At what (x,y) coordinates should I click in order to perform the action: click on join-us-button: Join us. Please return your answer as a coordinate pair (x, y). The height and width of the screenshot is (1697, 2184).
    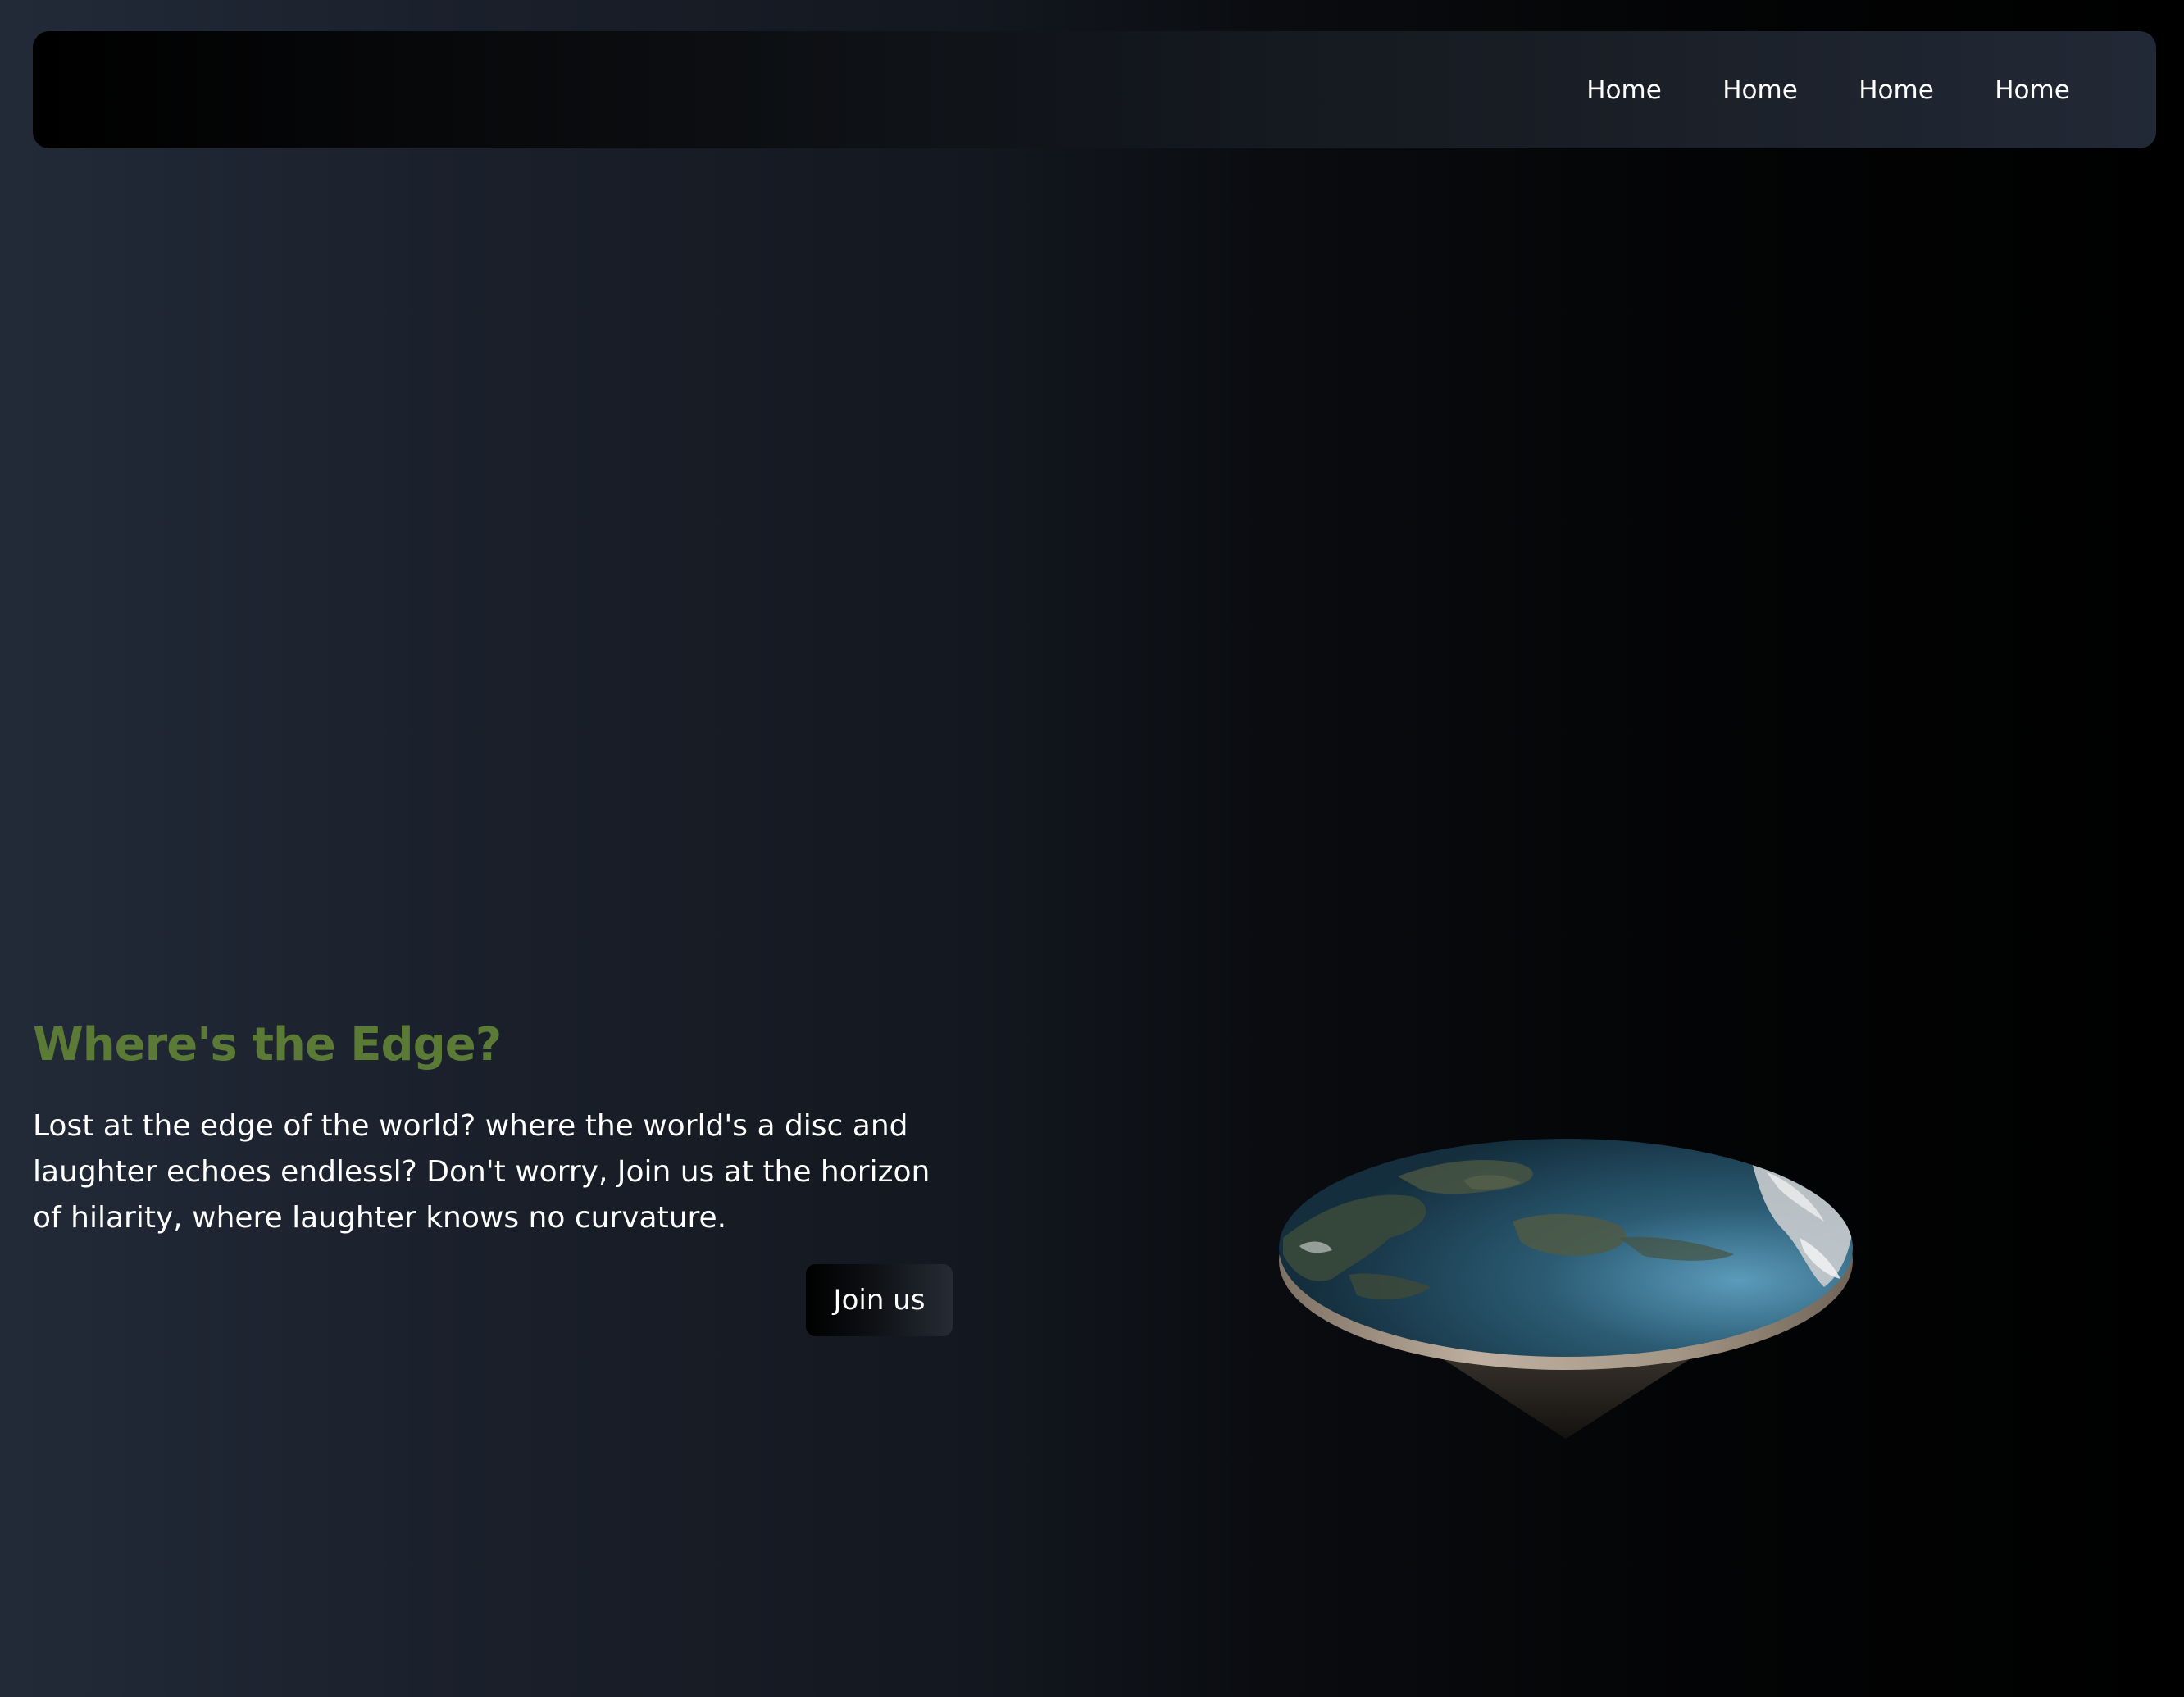
    Looking at the image, I should click on (879, 1300).